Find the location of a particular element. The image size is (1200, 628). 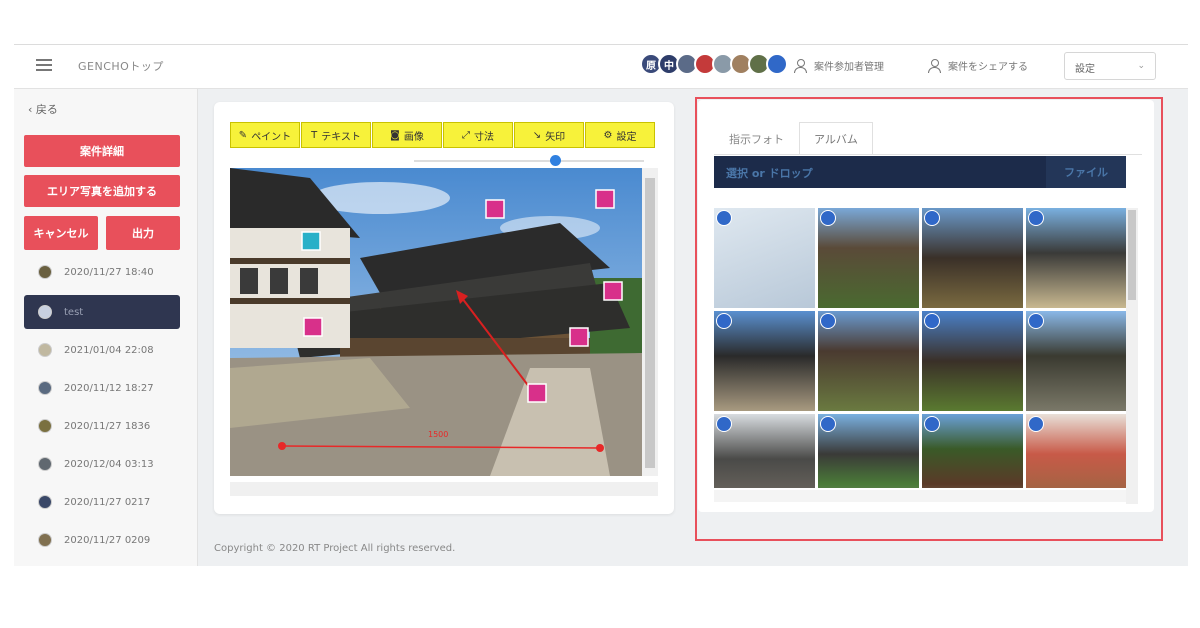

members-management-link: 案件参加者管理 is located at coordinates (839, 65).